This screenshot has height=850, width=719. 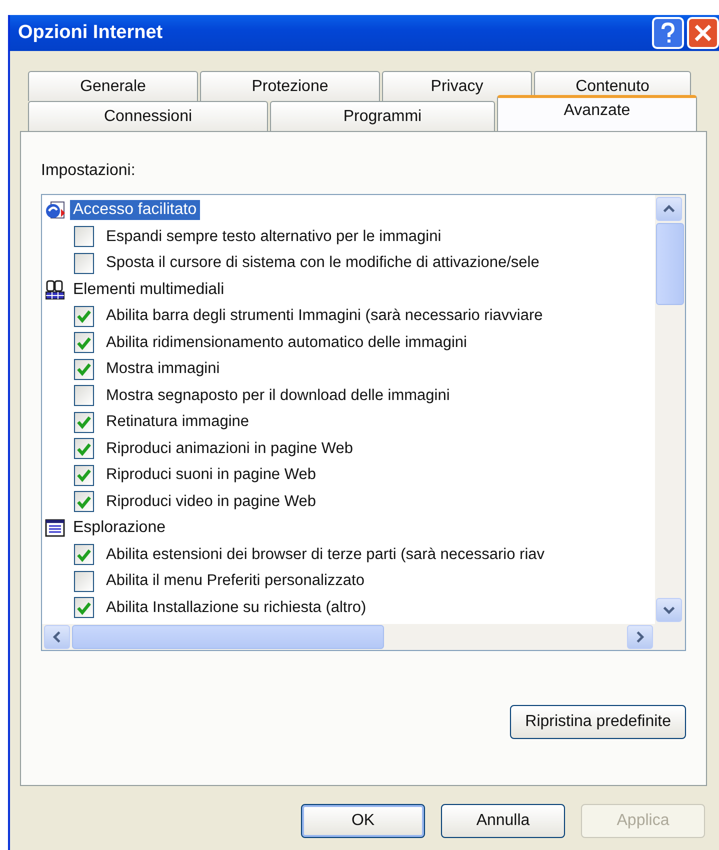 I want to click on scroll-left-icon, so click(x=57, y=637).